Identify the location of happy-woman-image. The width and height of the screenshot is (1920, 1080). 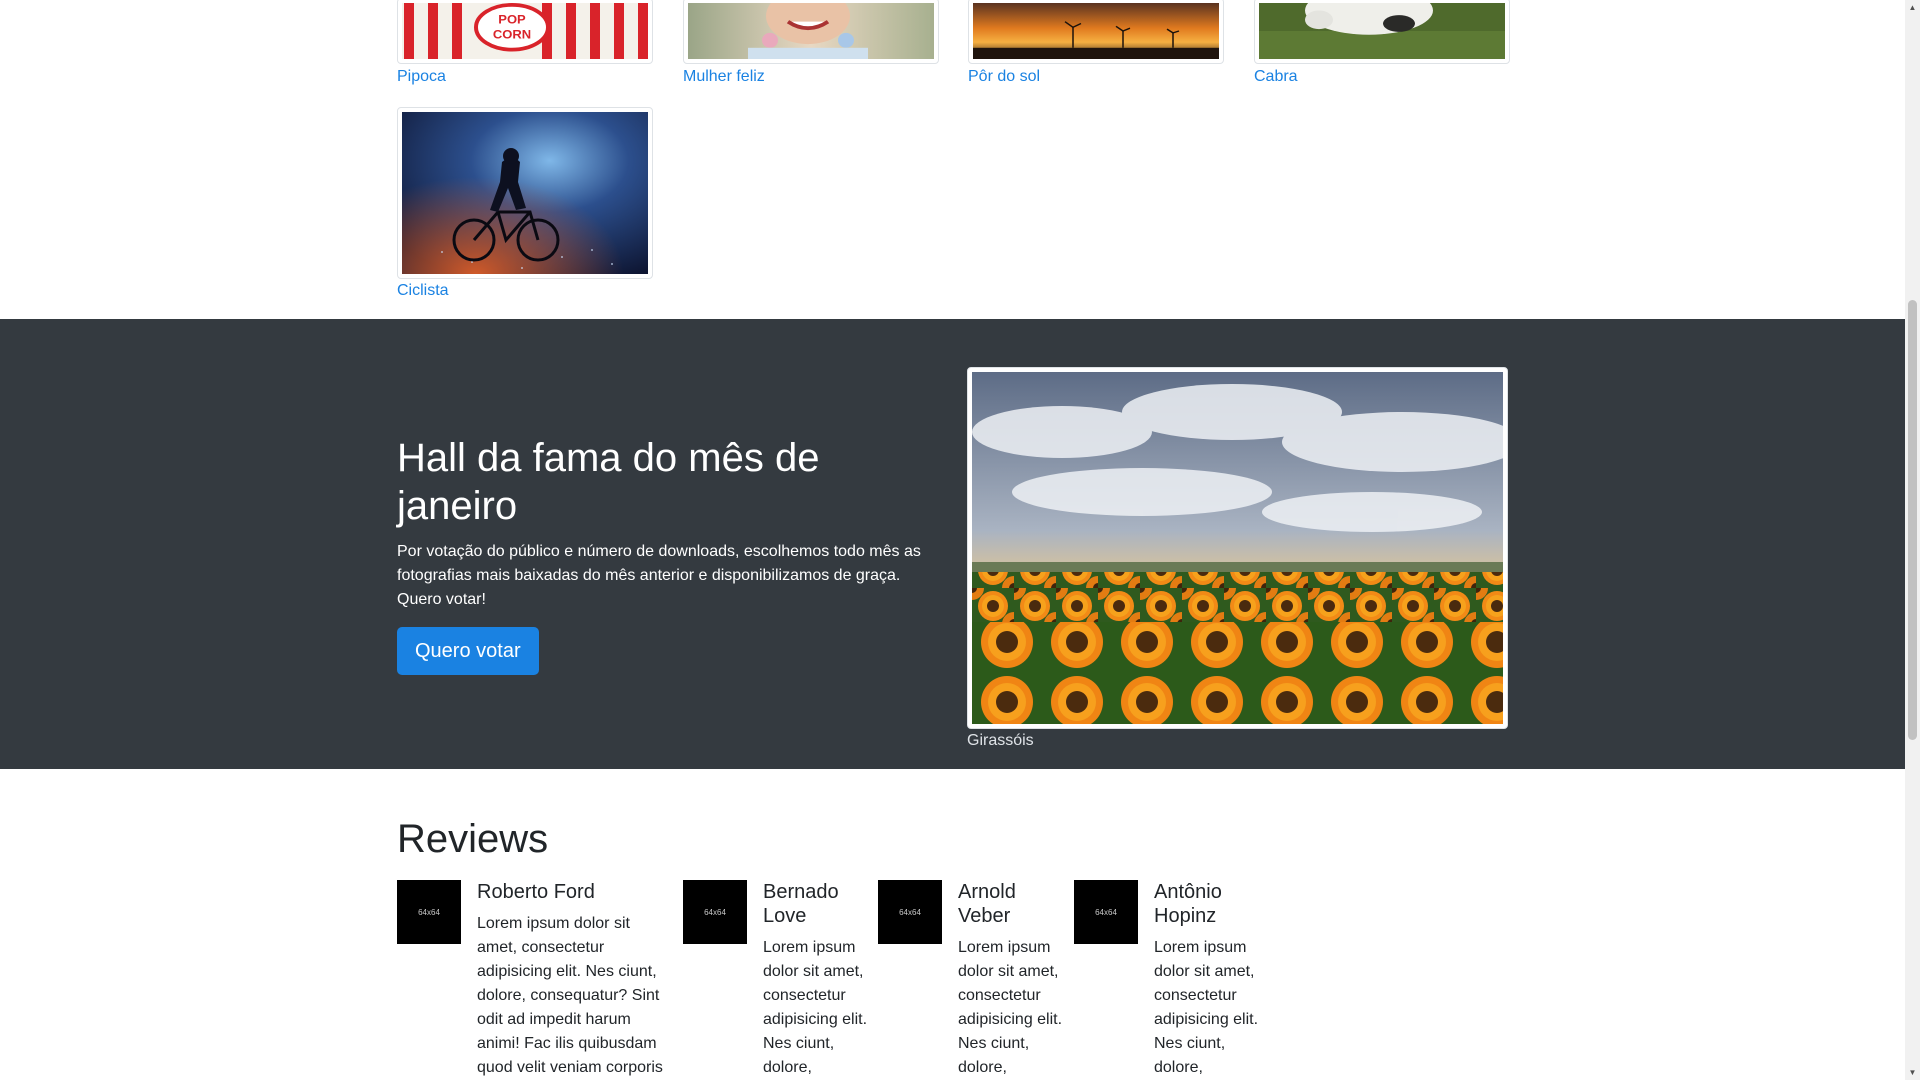
(811, 32).